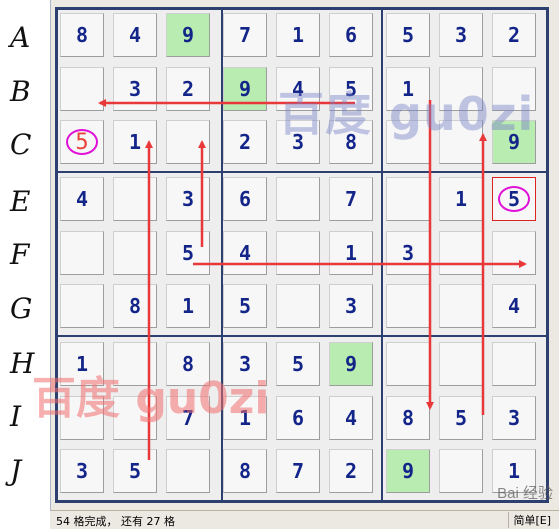 The width and height of the screenshot is (559, 529). I want to click on cell-value: 2, so click(351, 471).